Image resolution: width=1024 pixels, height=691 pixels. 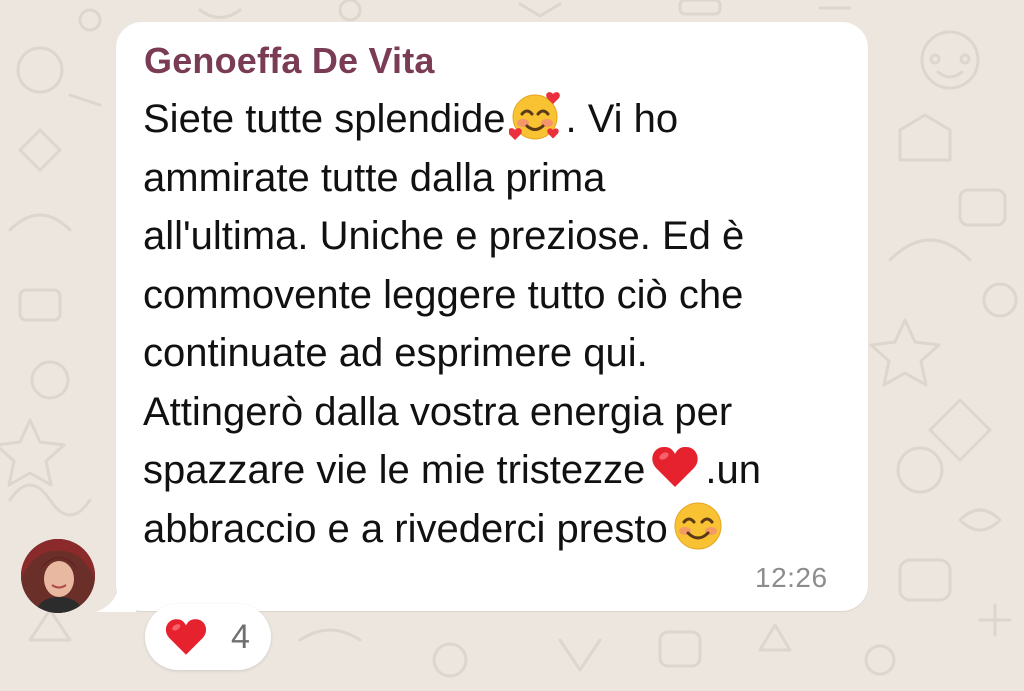 What do you see at coordinates (116, 596) in the screenshot?
I see `bubble-tail` at bounding box center [116, 596].